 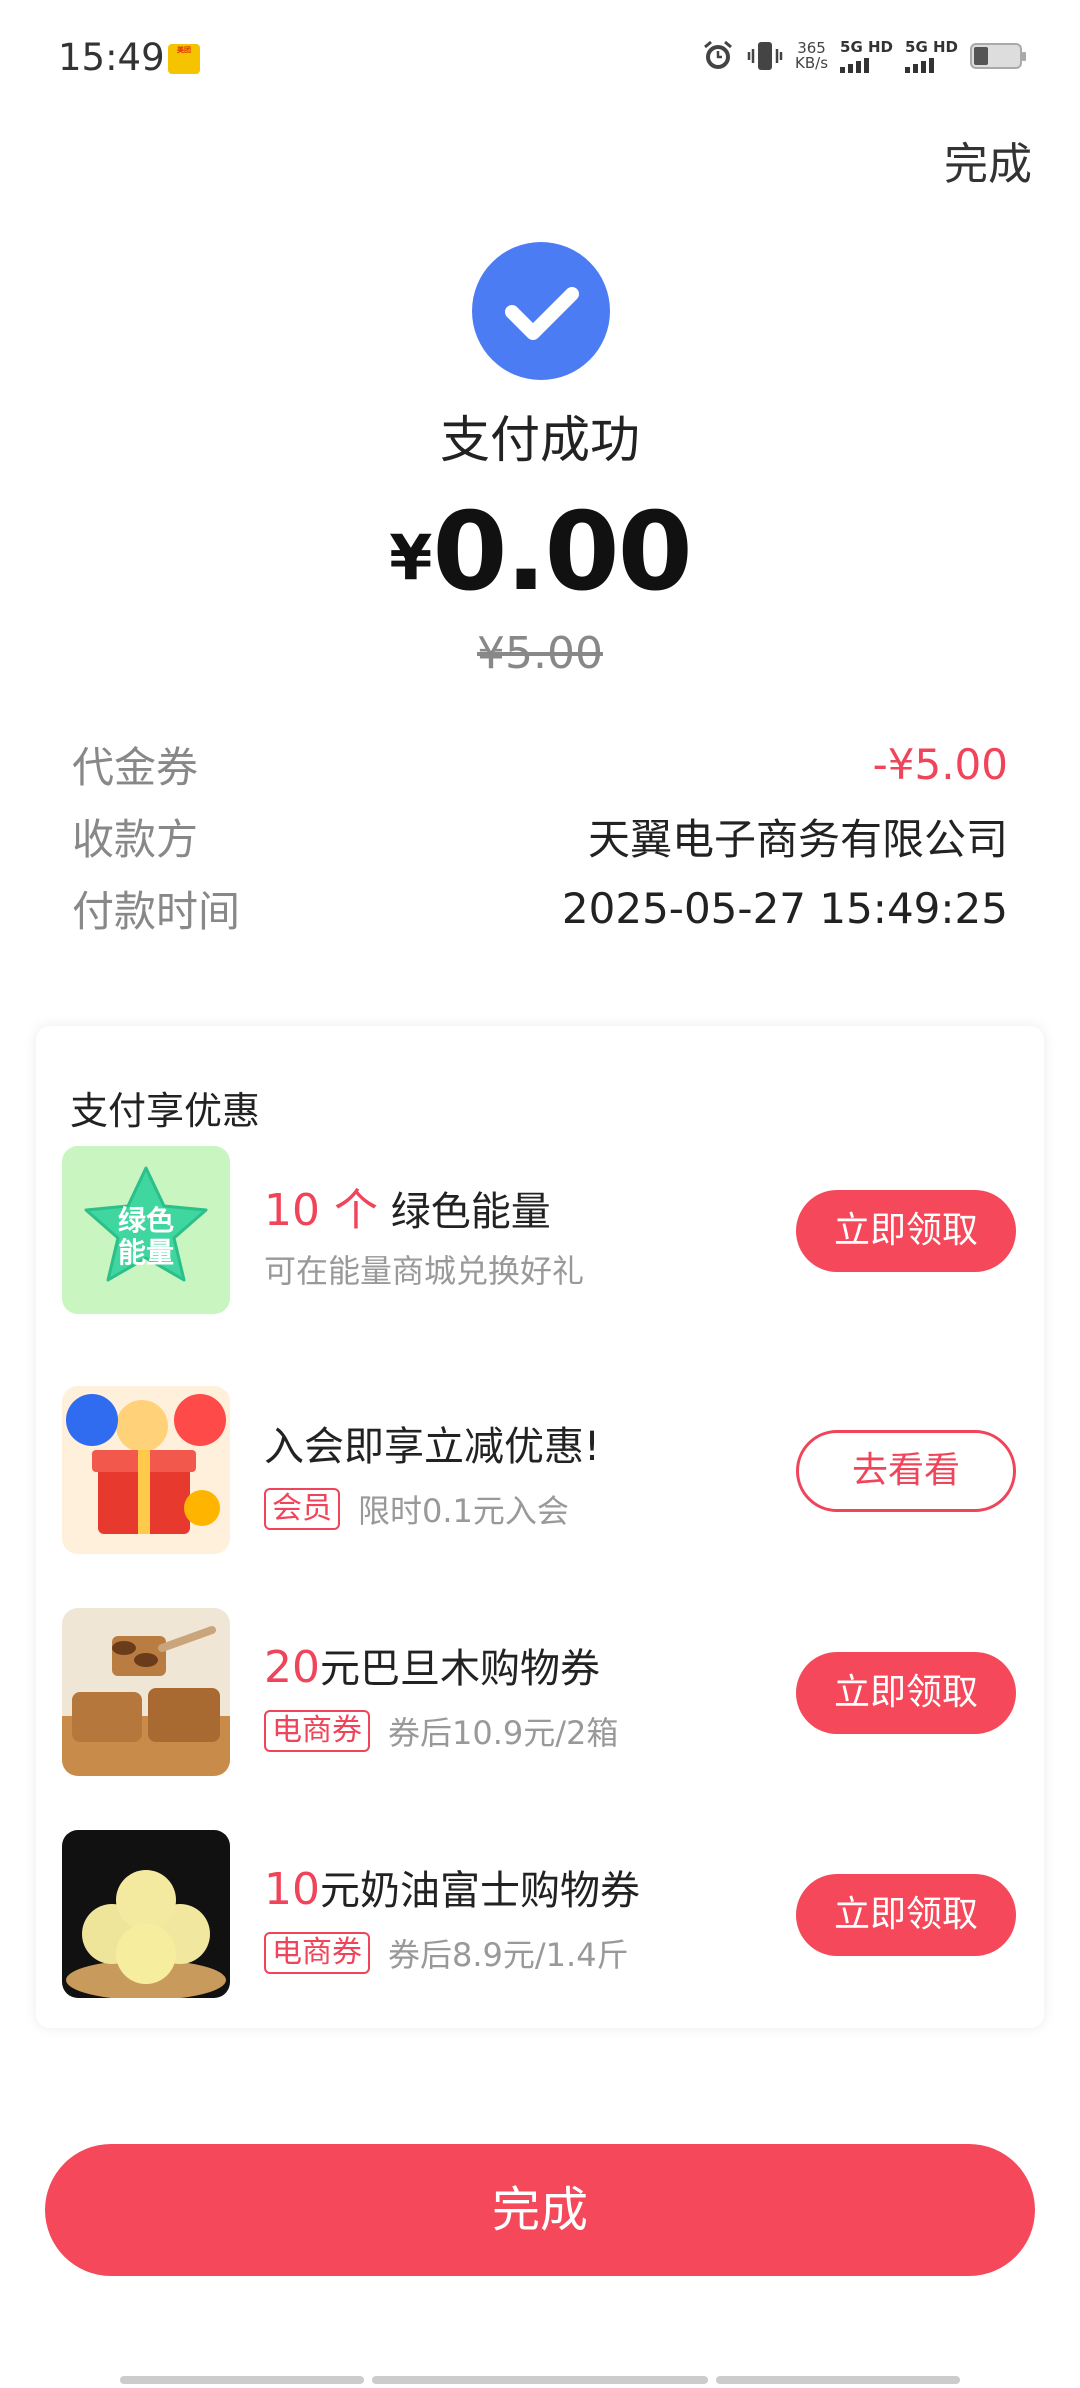 What do you see at coordinates (540, 653) in the screenshot?
I see `original-amount: ¥5.00` at bounding box center [540, 653].